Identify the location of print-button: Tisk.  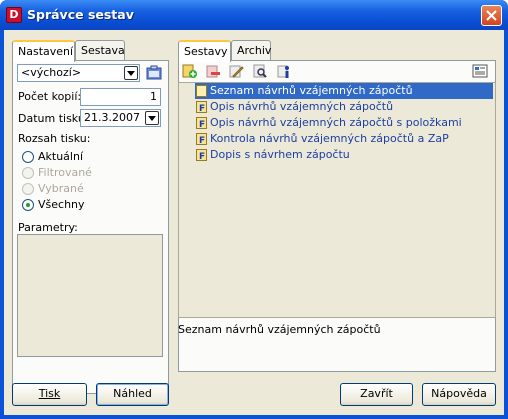
(49, 394).